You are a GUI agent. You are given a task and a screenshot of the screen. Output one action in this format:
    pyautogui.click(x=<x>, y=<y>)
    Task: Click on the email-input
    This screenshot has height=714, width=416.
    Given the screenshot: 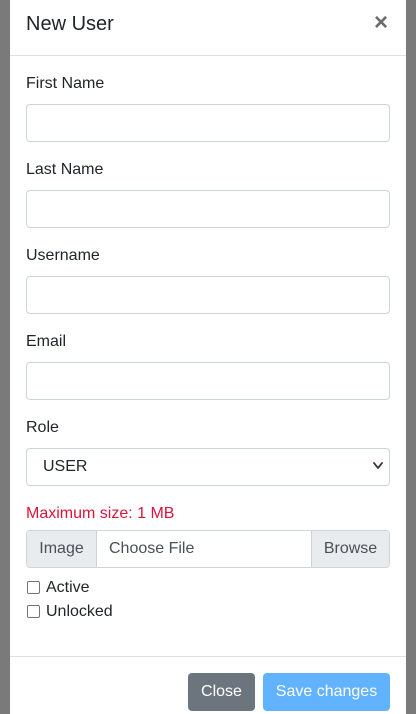 What is the action you would take?
    pyautogui.click(x=208, y=381)
    